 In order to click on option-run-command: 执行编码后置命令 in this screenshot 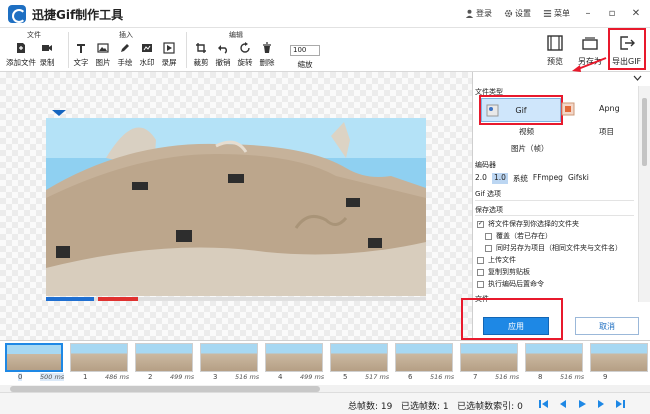, I will do `click(510, 284)`.